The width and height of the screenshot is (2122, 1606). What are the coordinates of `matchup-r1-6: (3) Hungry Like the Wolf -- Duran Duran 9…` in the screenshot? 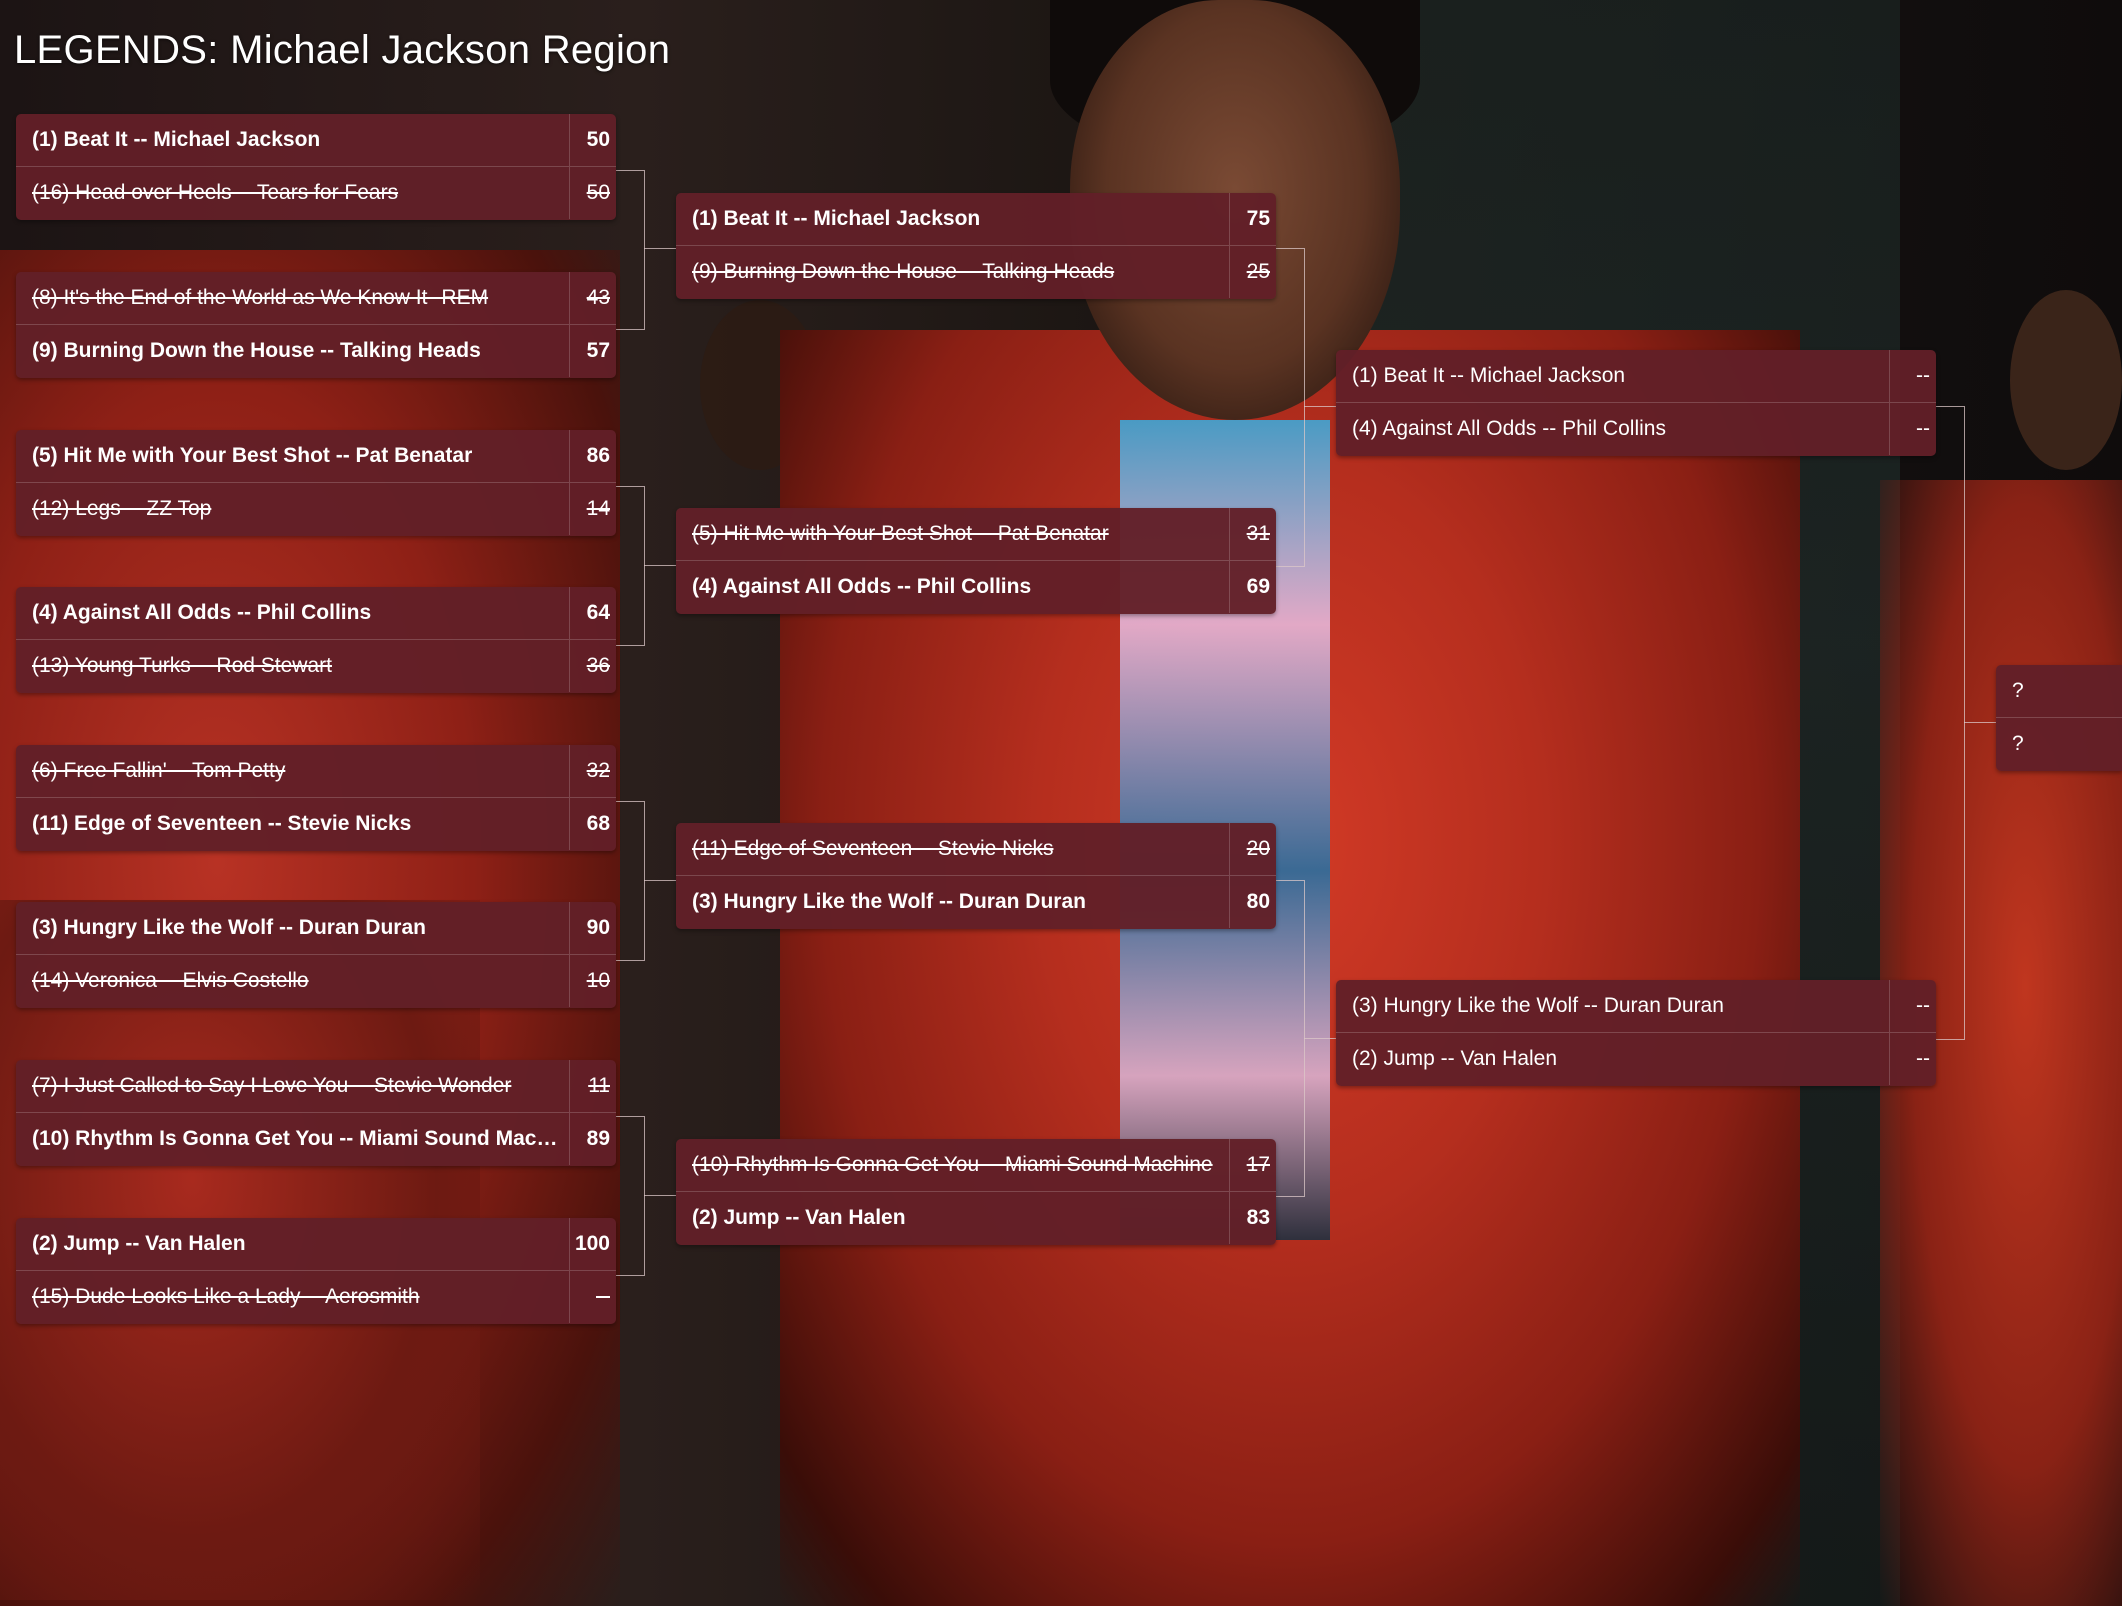 It's located at (316, 955).